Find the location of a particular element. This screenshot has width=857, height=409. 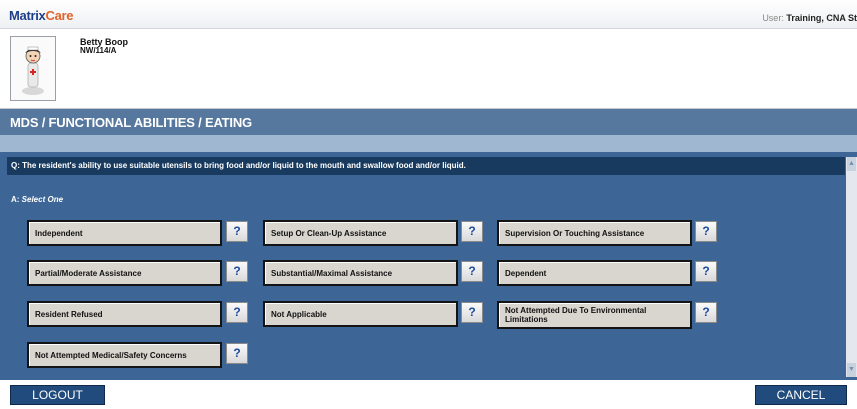

answer-label: A: Select One is located at coordinates (37, 199).